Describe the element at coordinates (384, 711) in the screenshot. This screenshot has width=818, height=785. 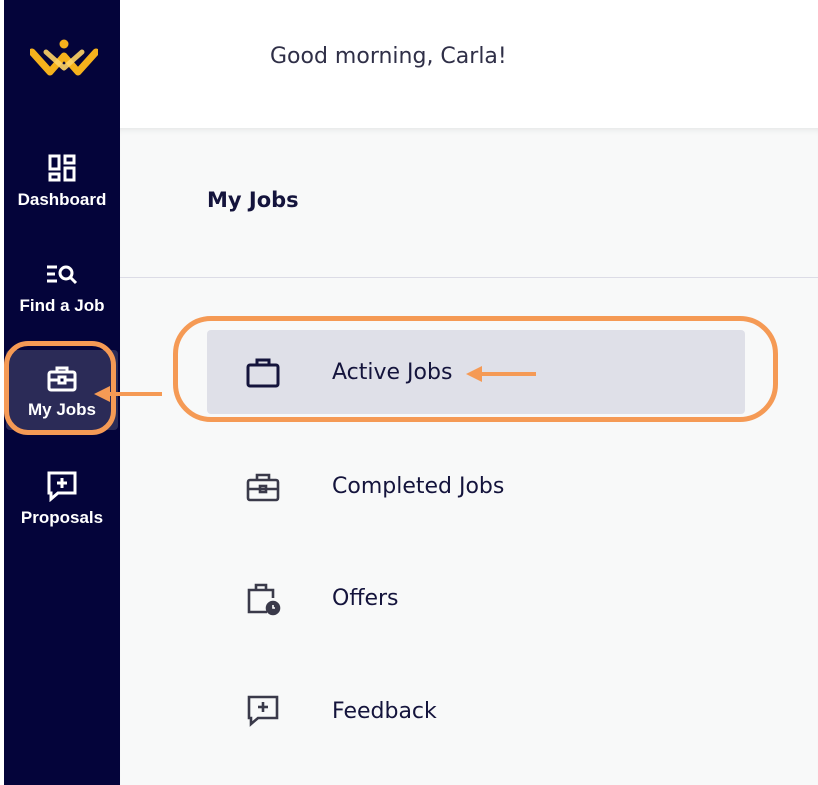
I see `menu-item-label: Feedback` at that location.